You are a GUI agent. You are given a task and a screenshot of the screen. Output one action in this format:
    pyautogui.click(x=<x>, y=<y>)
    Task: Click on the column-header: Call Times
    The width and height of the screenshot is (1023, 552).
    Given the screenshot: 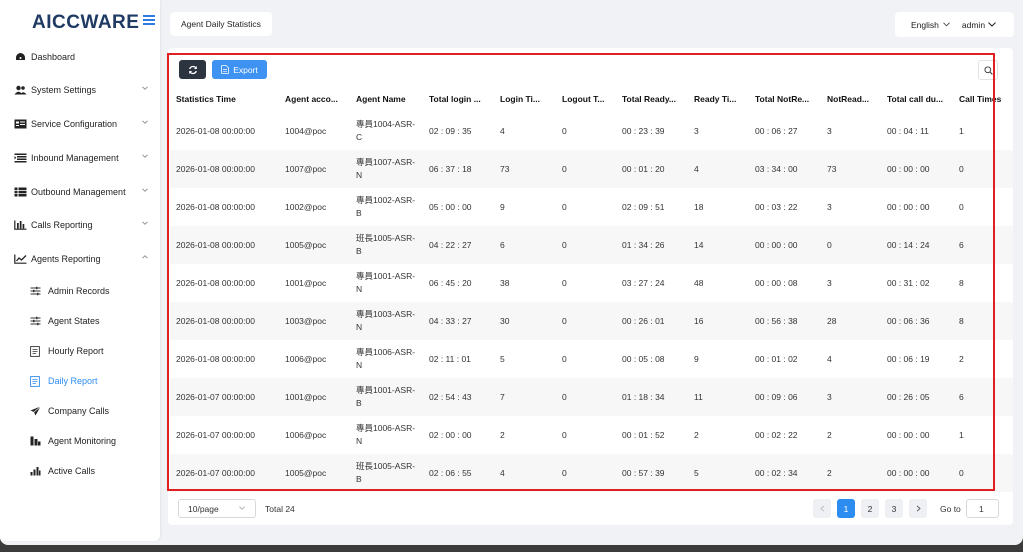 What is the action you would take?
    pyautogui.click(x=980, y=99)
    